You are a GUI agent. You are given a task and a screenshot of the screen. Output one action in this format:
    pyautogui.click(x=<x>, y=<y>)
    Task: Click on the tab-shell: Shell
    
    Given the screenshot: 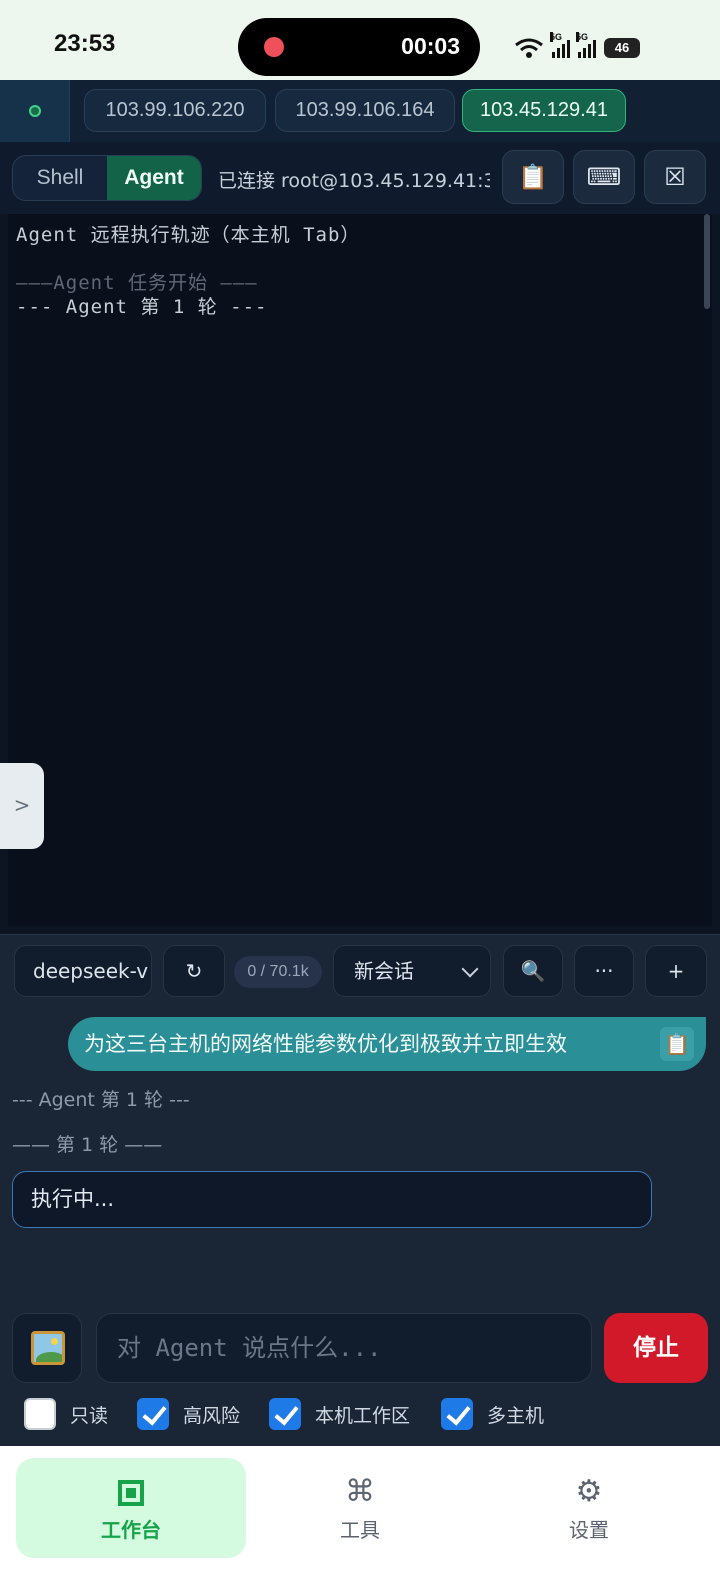 What is the action you would take?
    pyautogui.click(x=60, y=178)
    